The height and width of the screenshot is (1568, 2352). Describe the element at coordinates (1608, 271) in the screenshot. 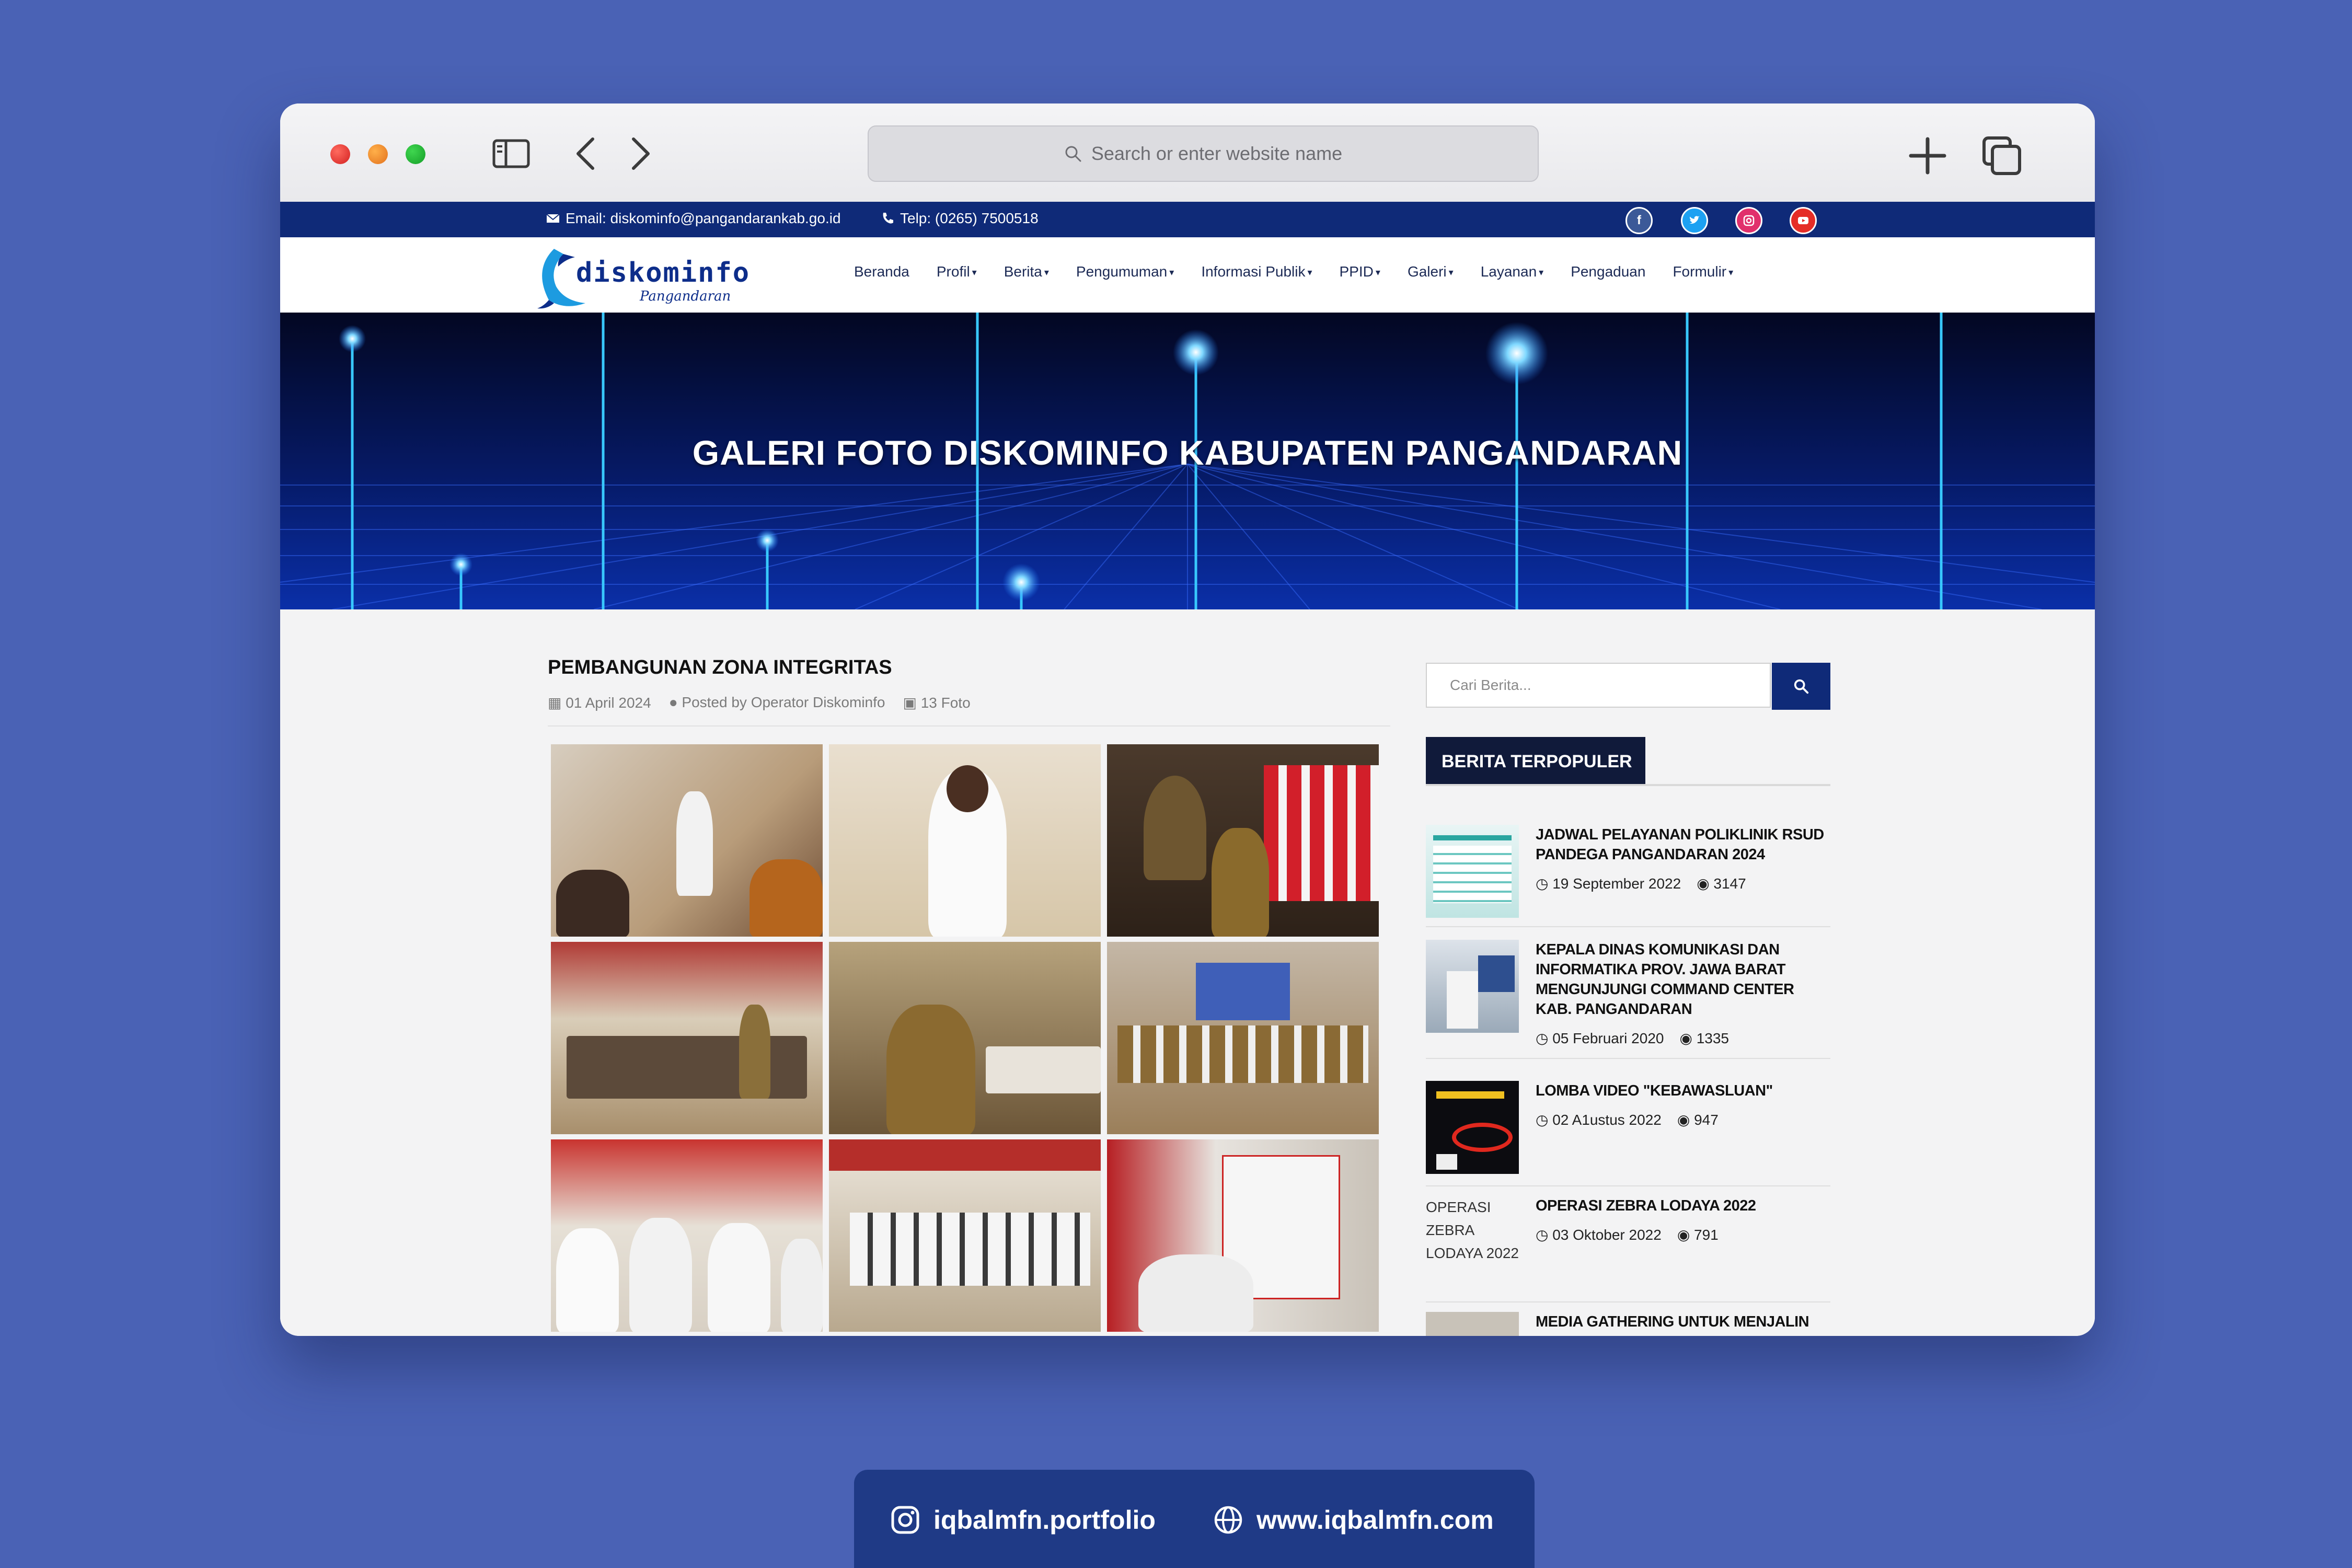

I see `menu-item-pengaduan: Pengaduan` at that location.